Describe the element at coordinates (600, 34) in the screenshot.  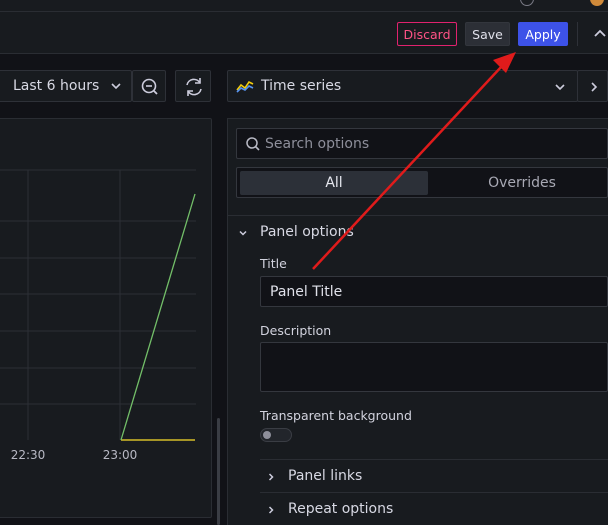
I see `chevron-up-icon` at that location.